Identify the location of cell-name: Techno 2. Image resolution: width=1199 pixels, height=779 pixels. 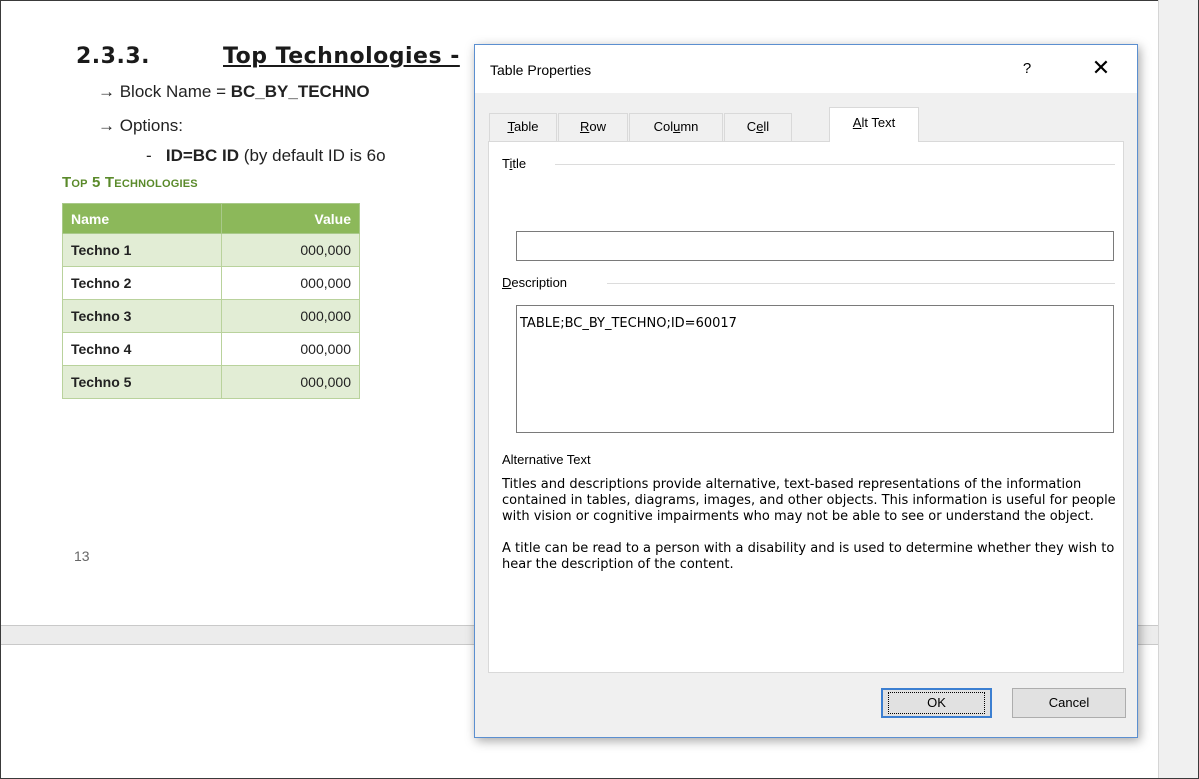
(142, 283).